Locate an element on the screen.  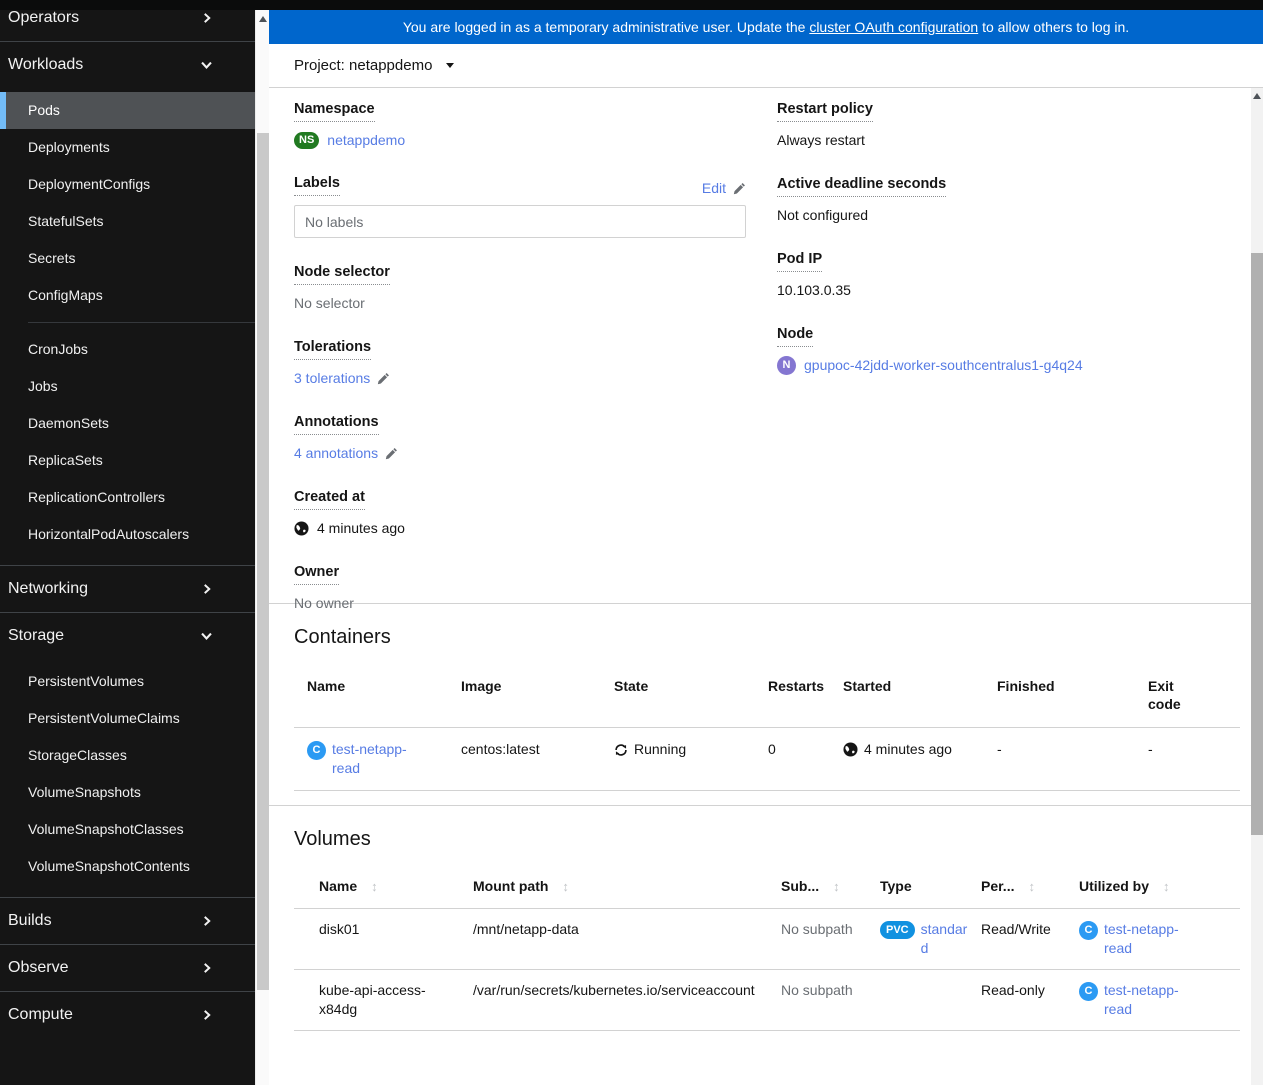
column-header-mount-path: Mount path ↕ is located at coordinates (627, 889).